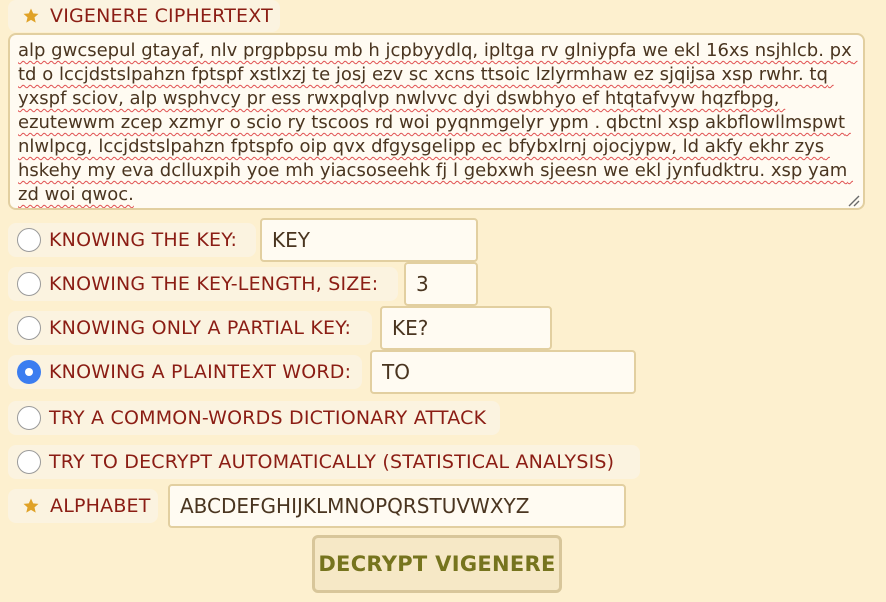  Describe the element at coordinates (161, 16) in the screenshot. I see `ciphertext-label: VIGENERE CIPHERTEXT` at that location.